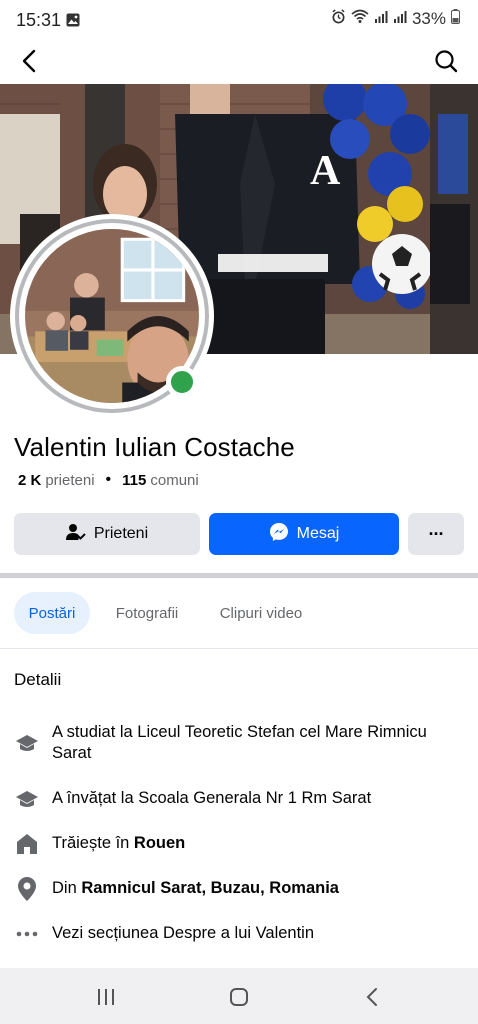 The image size is (478, 1024). I want to click on app-bar, so click(239, 62).